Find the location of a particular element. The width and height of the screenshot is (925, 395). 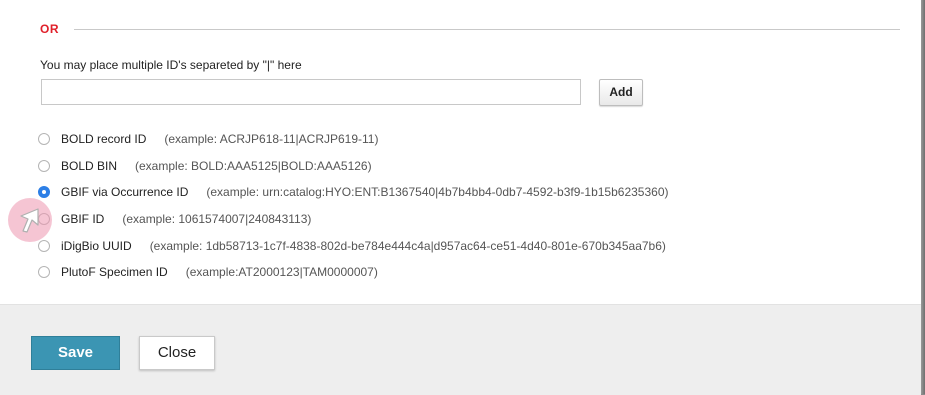

option-label: BOLD BIN is located at coordinates (89, 166).